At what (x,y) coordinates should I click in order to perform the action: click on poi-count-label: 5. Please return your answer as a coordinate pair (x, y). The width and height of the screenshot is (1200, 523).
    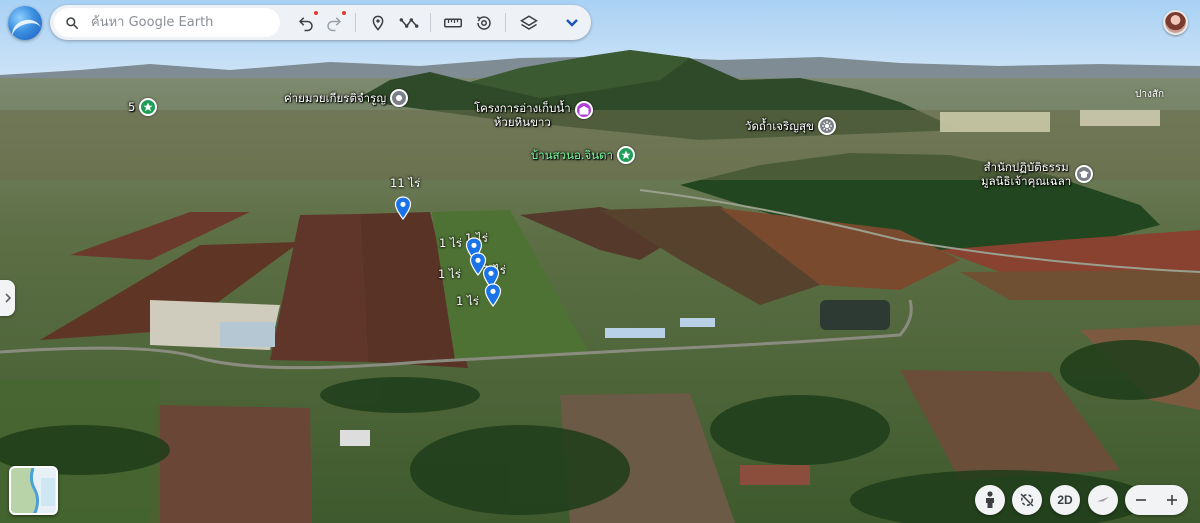
    Looking at the image, I should click on (132, 107).